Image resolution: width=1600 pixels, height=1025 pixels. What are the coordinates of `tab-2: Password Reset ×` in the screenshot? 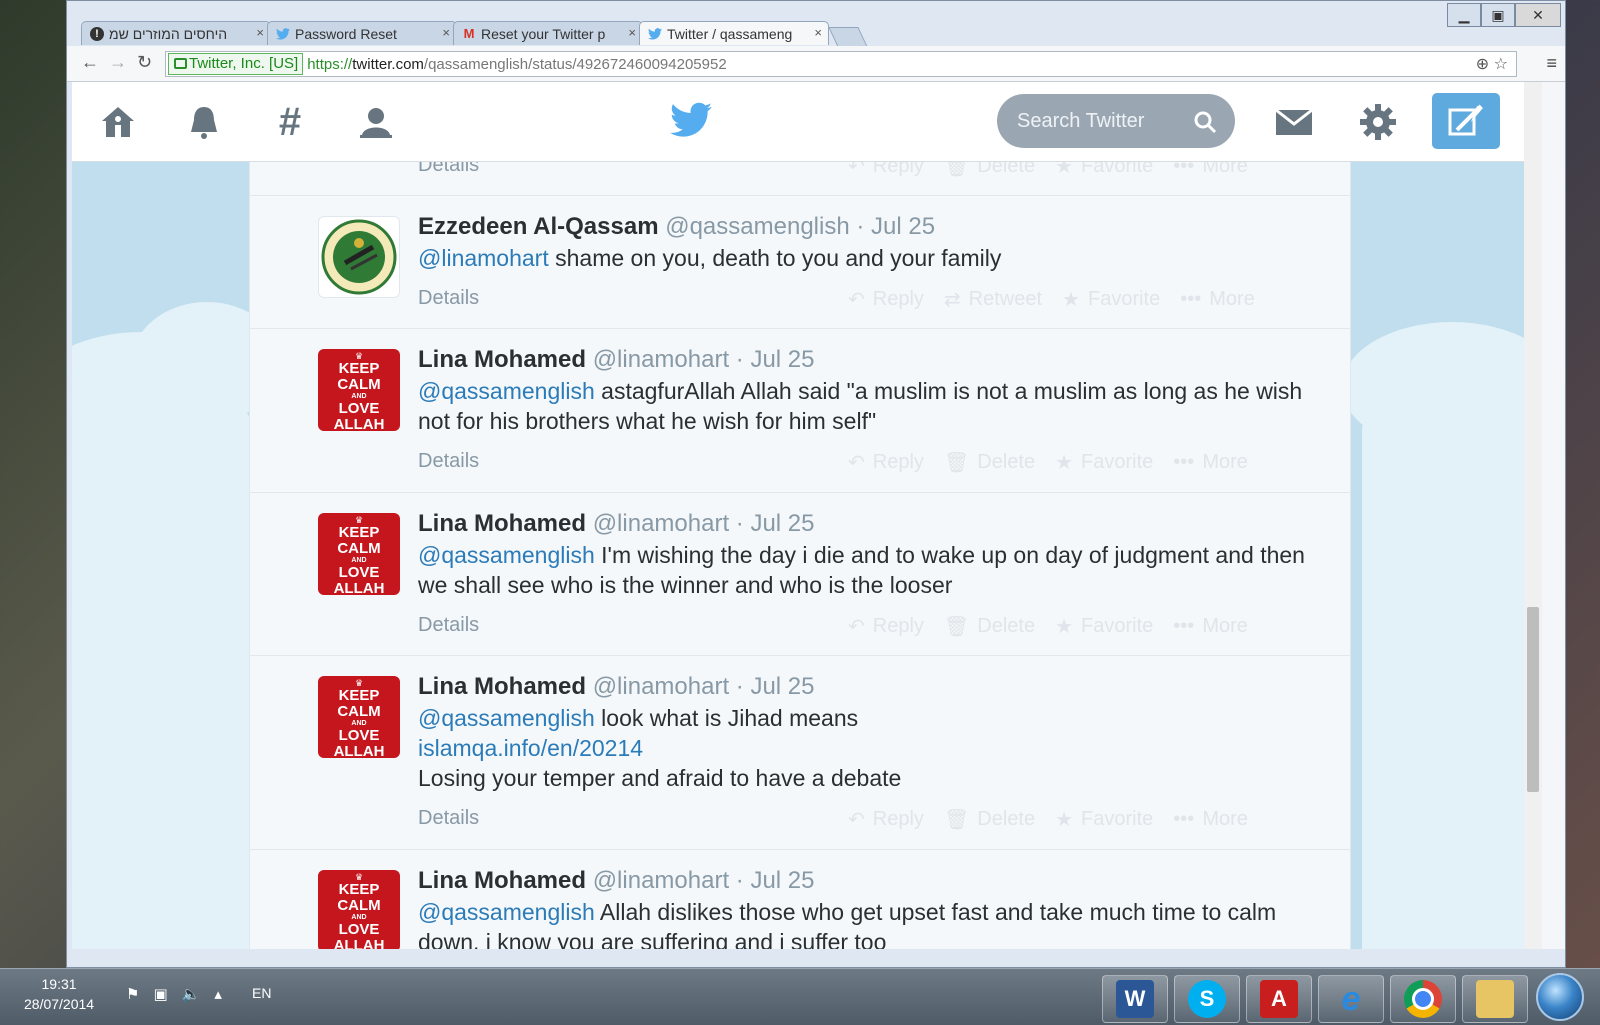 It's located at (362, 33).